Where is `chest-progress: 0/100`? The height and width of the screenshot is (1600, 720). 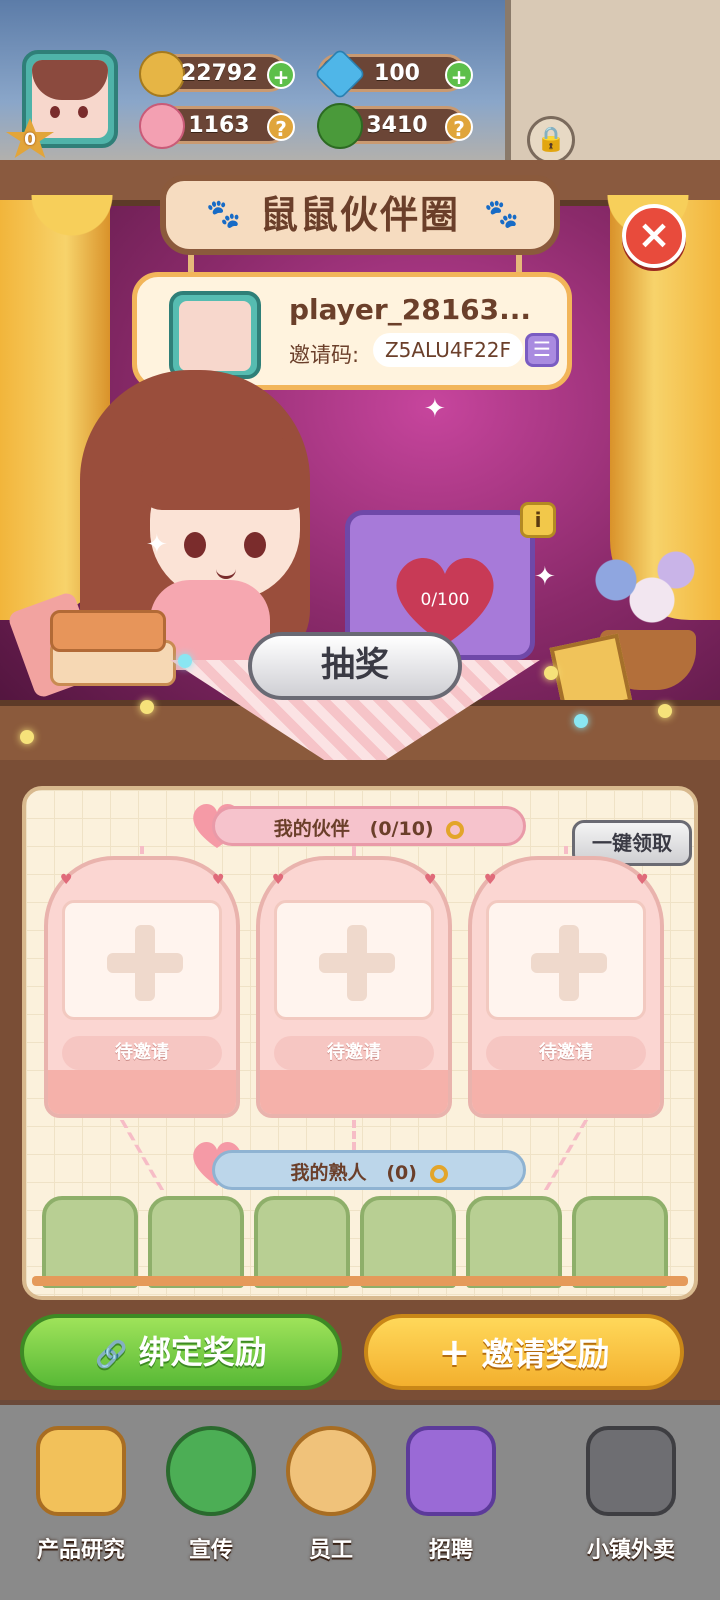 chest-progress: 0/100 is located at coordinates (445, 600).